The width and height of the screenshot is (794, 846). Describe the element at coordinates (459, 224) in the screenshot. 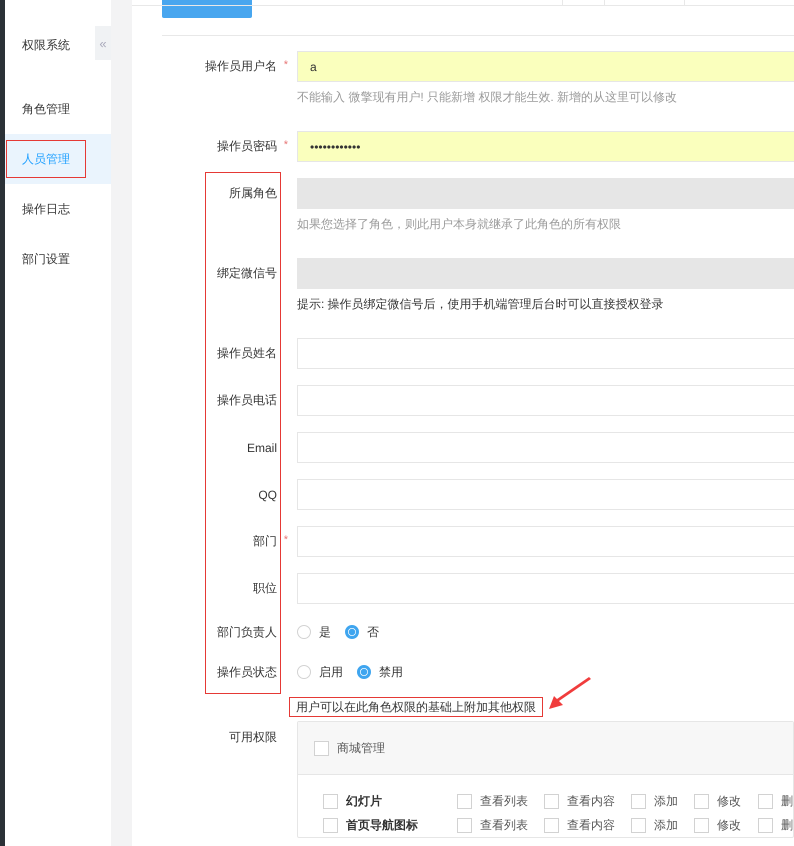

I see `help-text: 如果您选择了角色，则此用户本身就继承了此角色的所有权限` at that location.